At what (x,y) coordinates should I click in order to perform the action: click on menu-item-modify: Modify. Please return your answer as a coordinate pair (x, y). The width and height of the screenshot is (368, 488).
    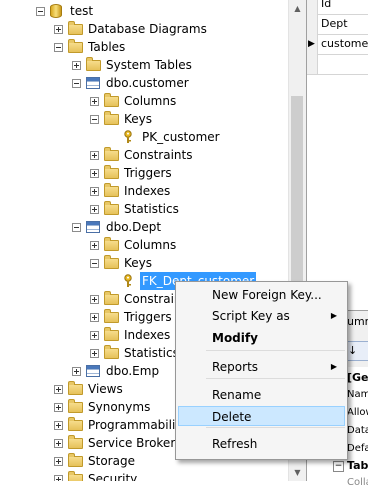
    Looking at the image, I should click on (261, 338).